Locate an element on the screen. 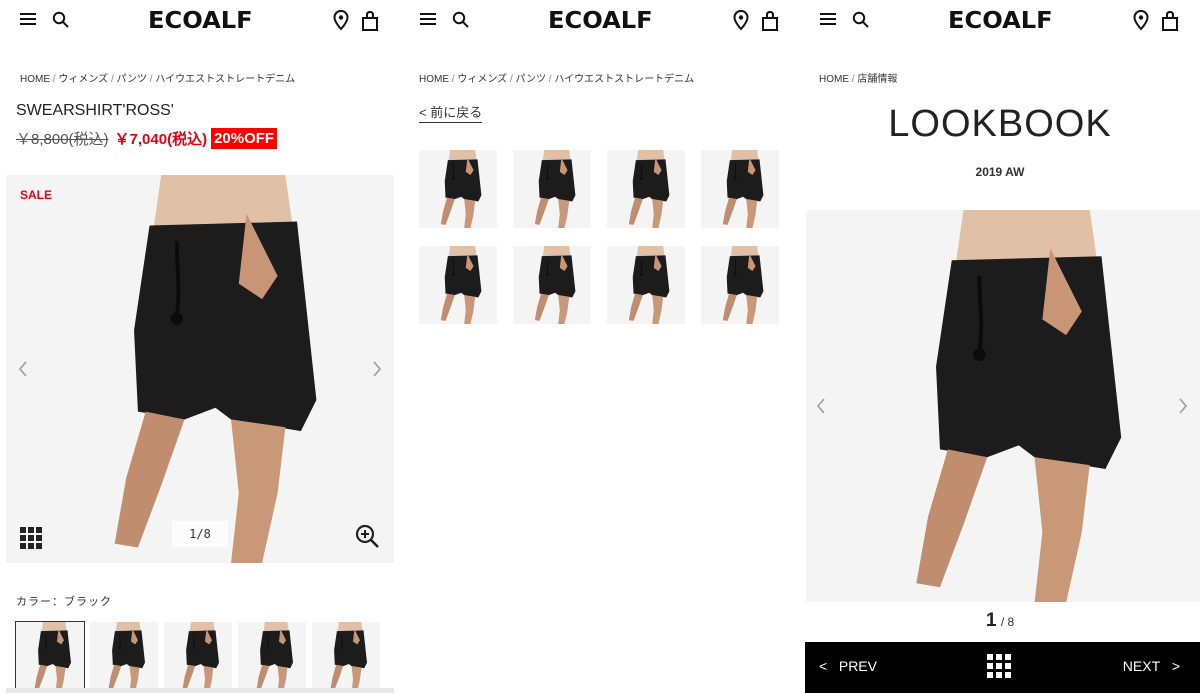 This screenshot has height=693, width=1200. chevron-right-icon: > is located at coordinates (1175, 666).